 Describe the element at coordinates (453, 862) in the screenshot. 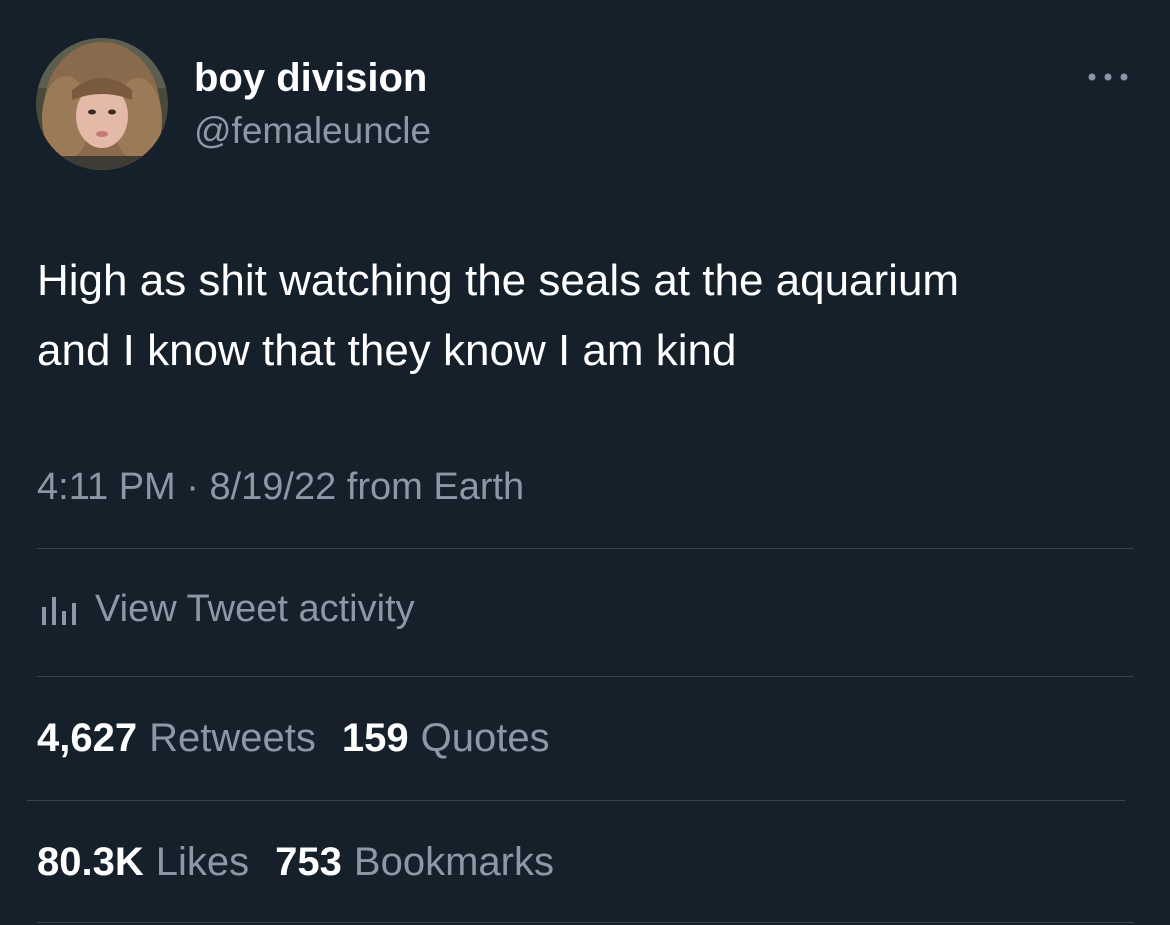

I see `bookmarks-label: Bookmarks` at that location.